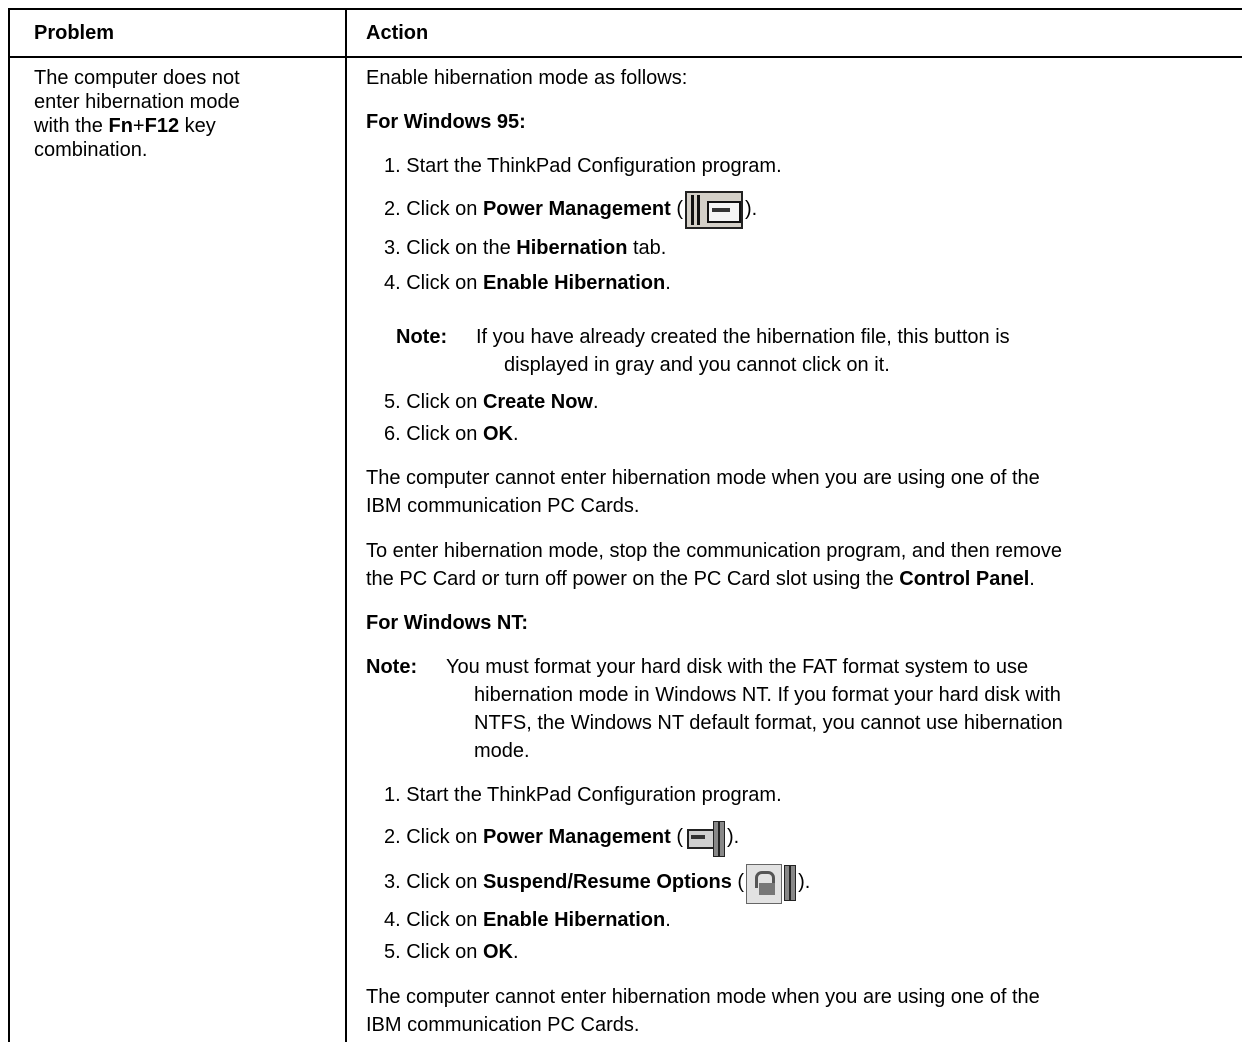 Image resolution: width=1242 pixels, height=1042 pixels. Describe the element at coordinates (527, 283) in the screenshot. I see `win95-step-4: 4. Click on Enable Hibernation.` at that location.